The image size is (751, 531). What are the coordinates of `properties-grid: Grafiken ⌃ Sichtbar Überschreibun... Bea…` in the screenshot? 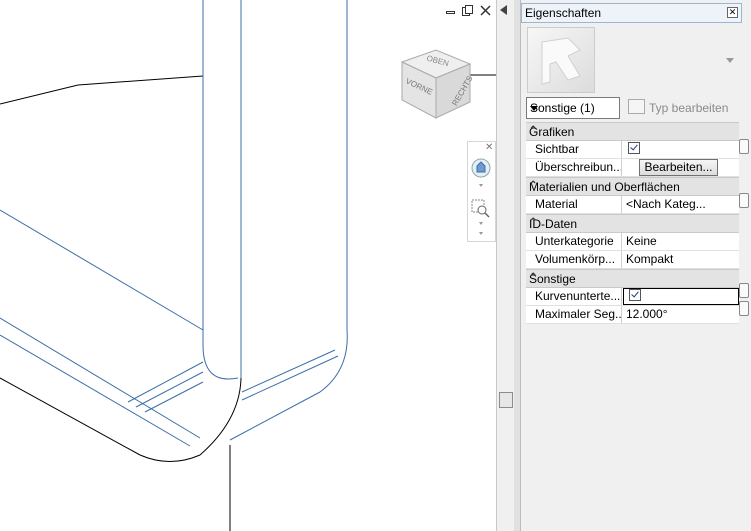 It's located at (632, 223).